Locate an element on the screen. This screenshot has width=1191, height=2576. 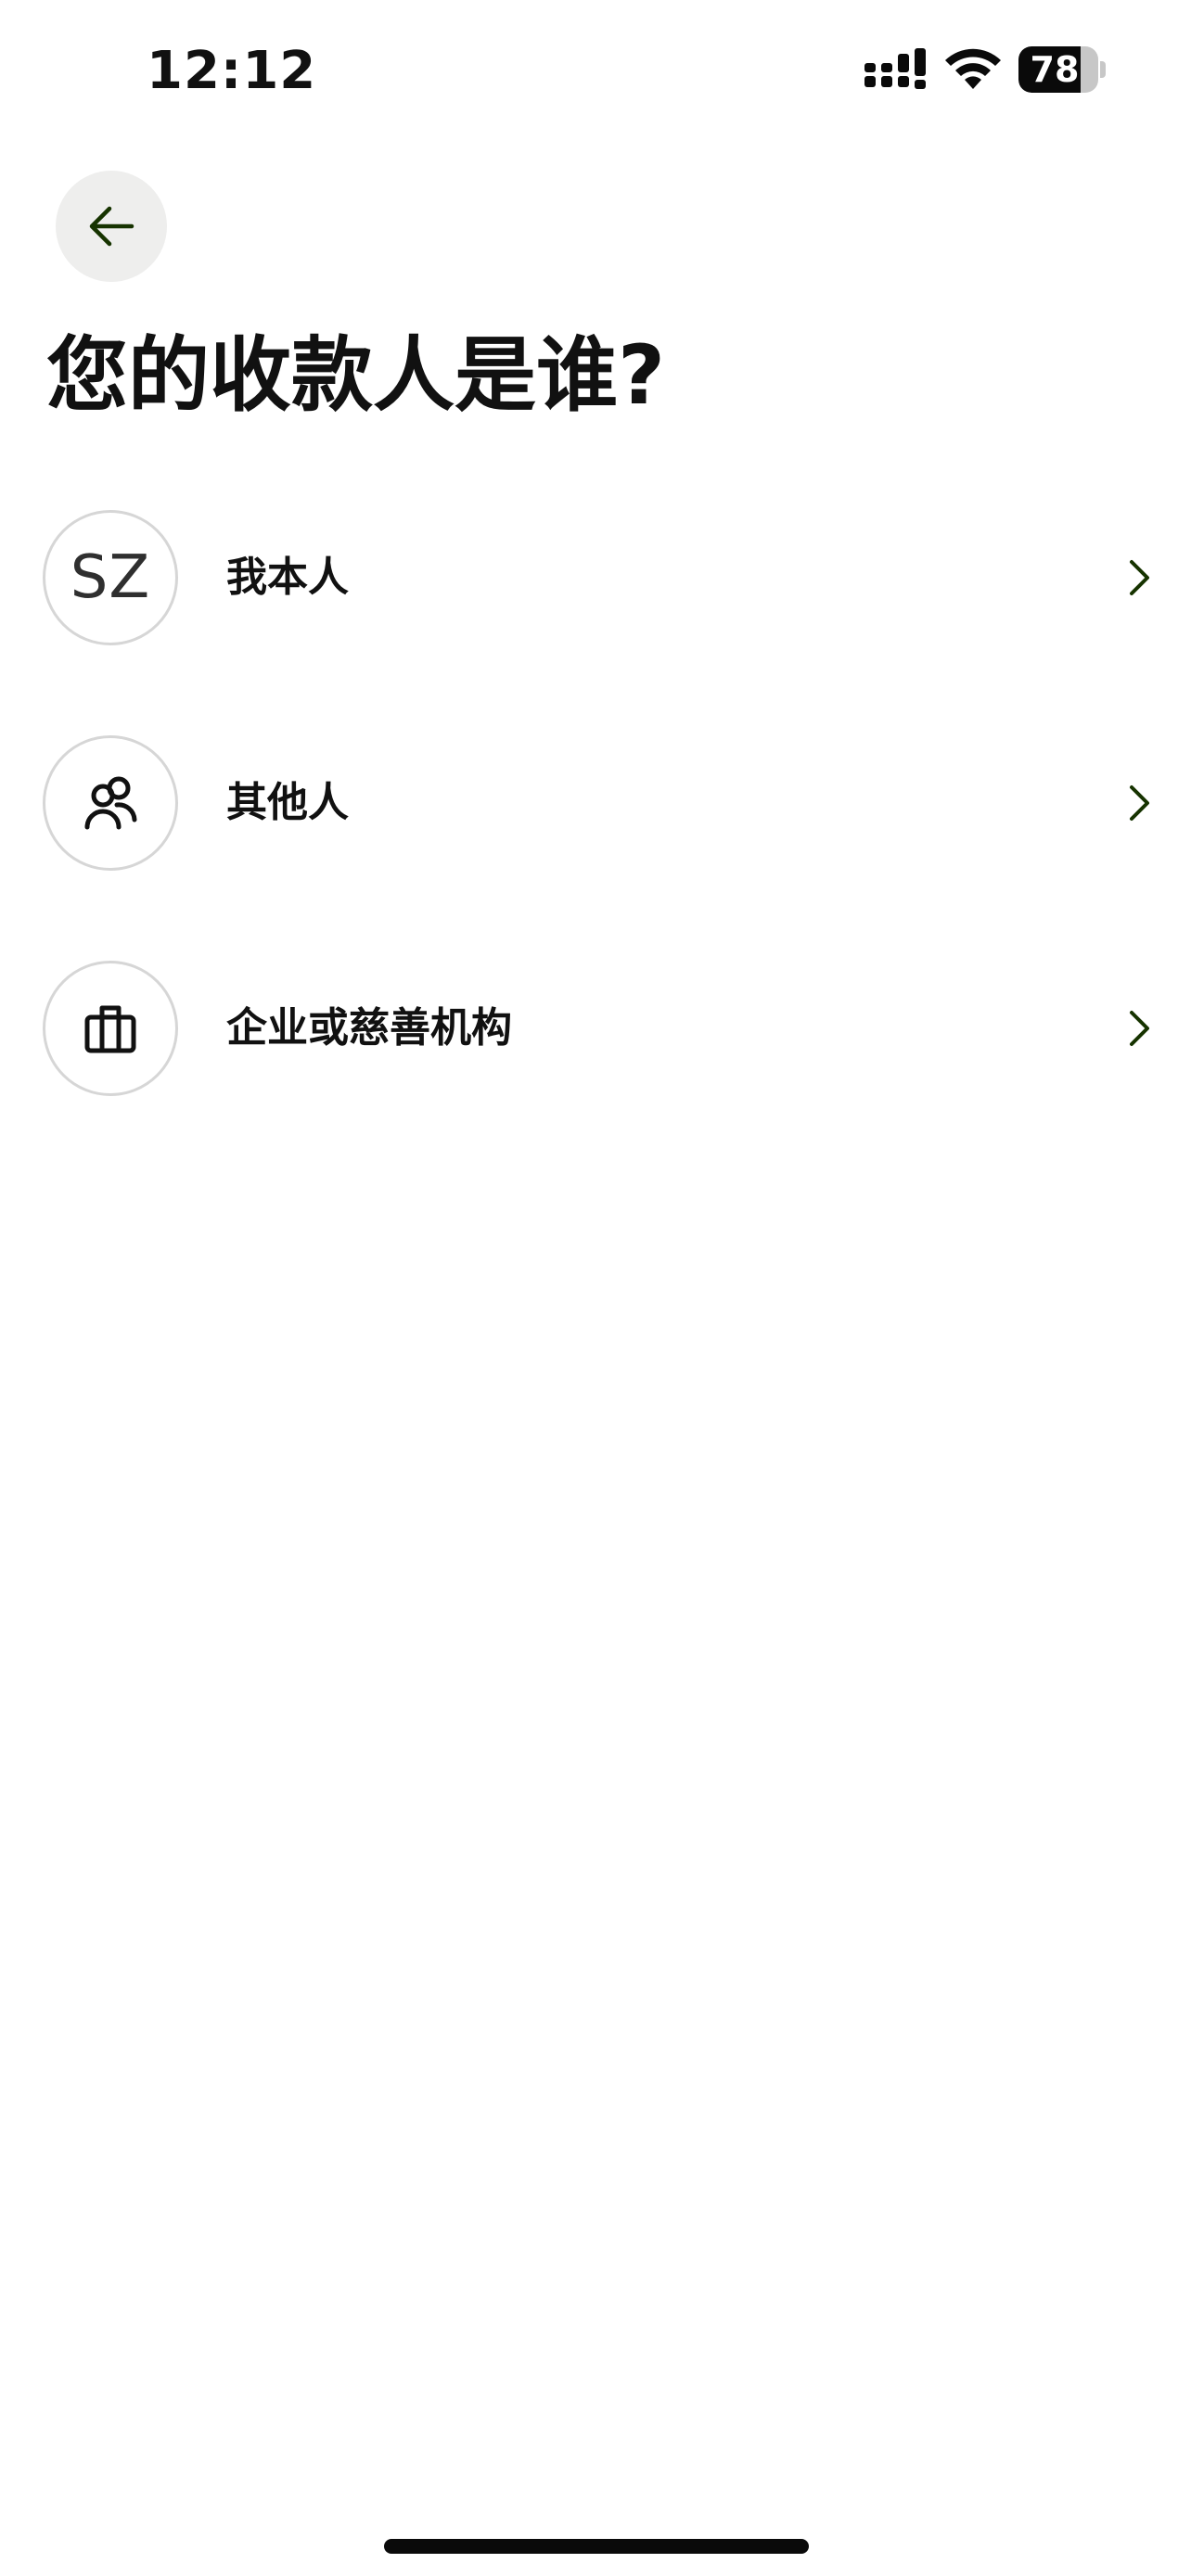
option-business-or-charity: 企业或慈善机构 is located at coordinates (595, 1030).